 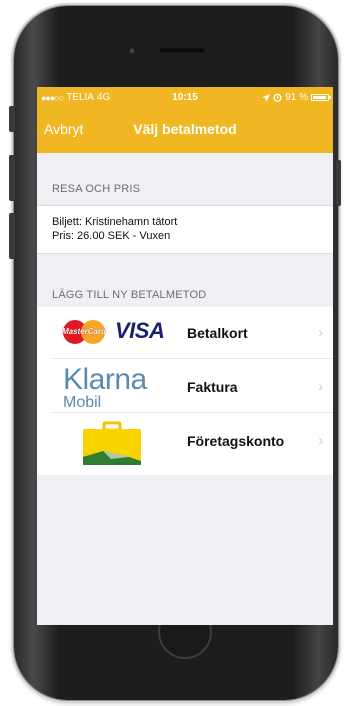 What do you see at coordinates (236, 441) in the screenshot?
I see `payment-method-label: Företagskonto` at bounding box center [236, 441].